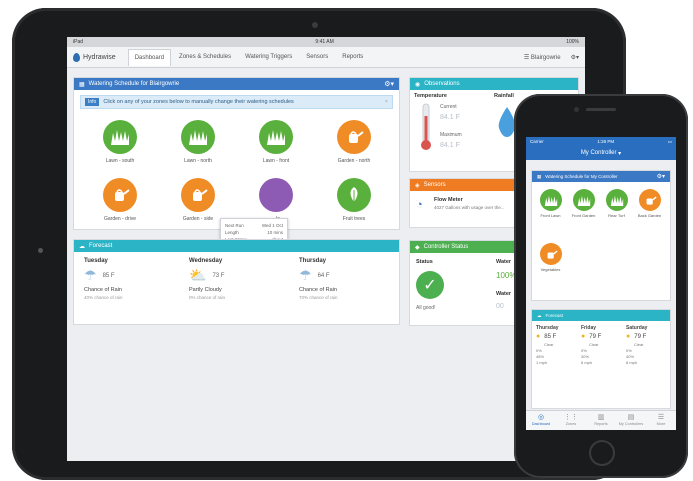 The height and width of the screenshot is (481, 693). What do you see at coordinates (601, 153) in the screenshot?
I see `controller-title-bar: My Controller ▾` at bounding box center [601, 153].